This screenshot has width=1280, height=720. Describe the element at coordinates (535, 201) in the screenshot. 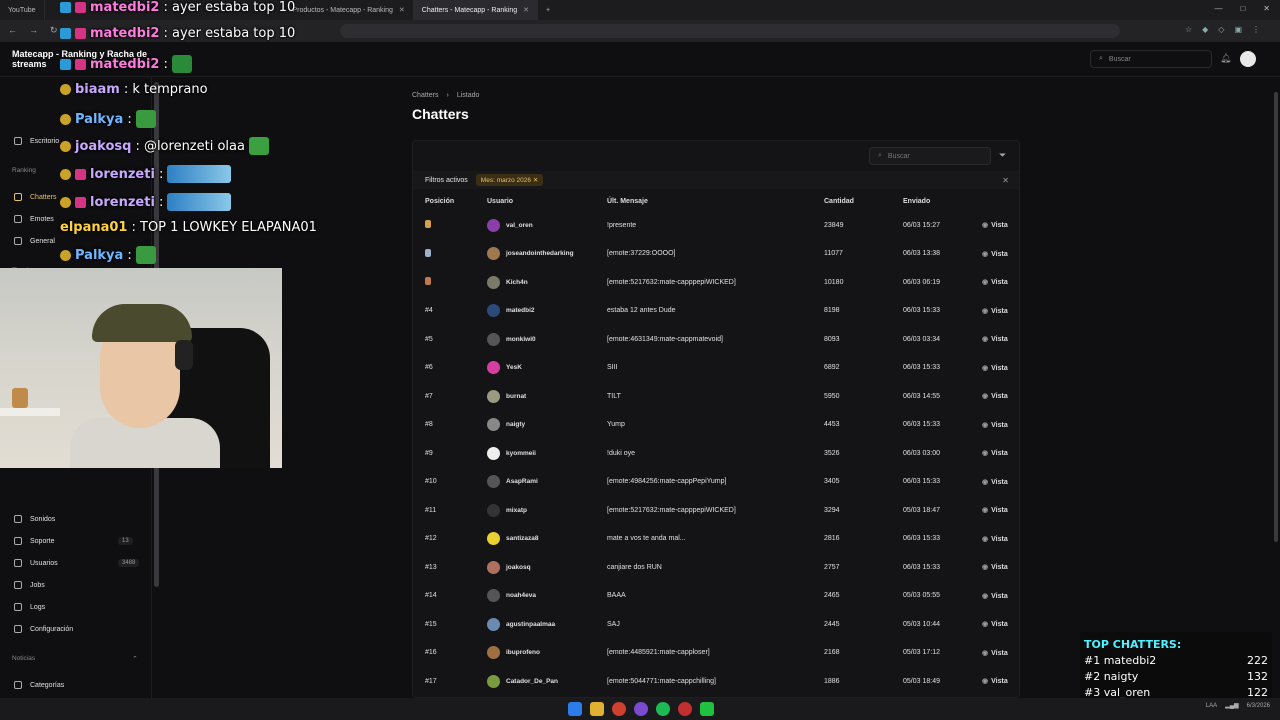

I see `column-header-usuario: Usuario` at that location.